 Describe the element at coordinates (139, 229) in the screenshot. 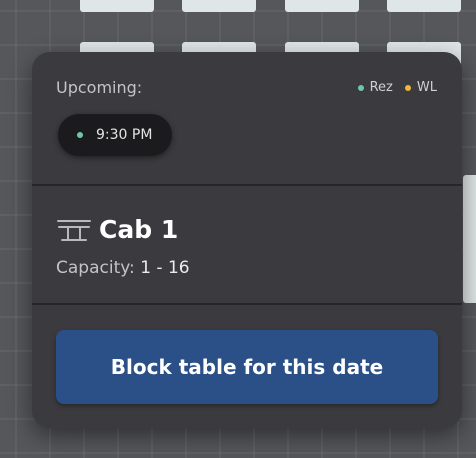

I see `table-name: Cab 1` at that location.